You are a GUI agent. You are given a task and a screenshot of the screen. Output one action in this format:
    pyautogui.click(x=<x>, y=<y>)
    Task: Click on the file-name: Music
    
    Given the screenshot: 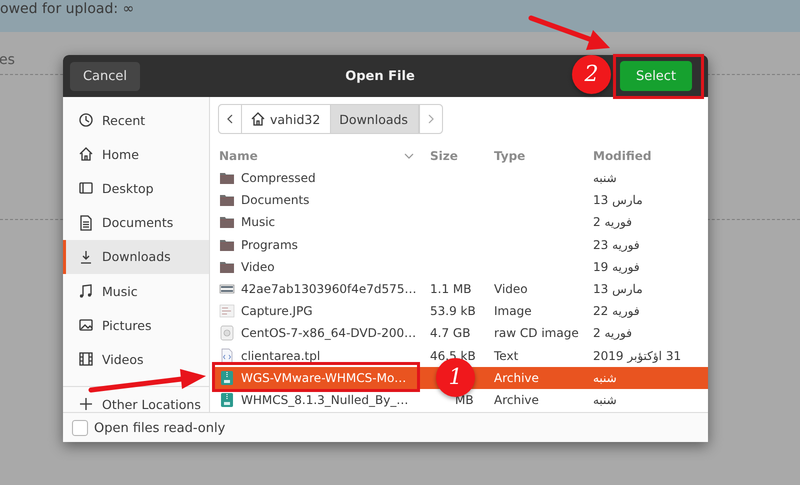 What is the action you would take?
    pyautogui.click(x=258, y=222)
    